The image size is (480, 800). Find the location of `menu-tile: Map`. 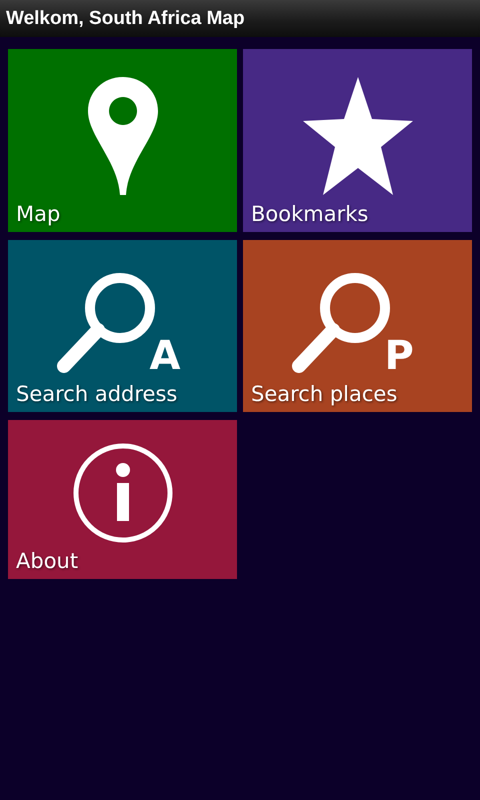

menu-tile: Map is located at coordinates (122, 140).